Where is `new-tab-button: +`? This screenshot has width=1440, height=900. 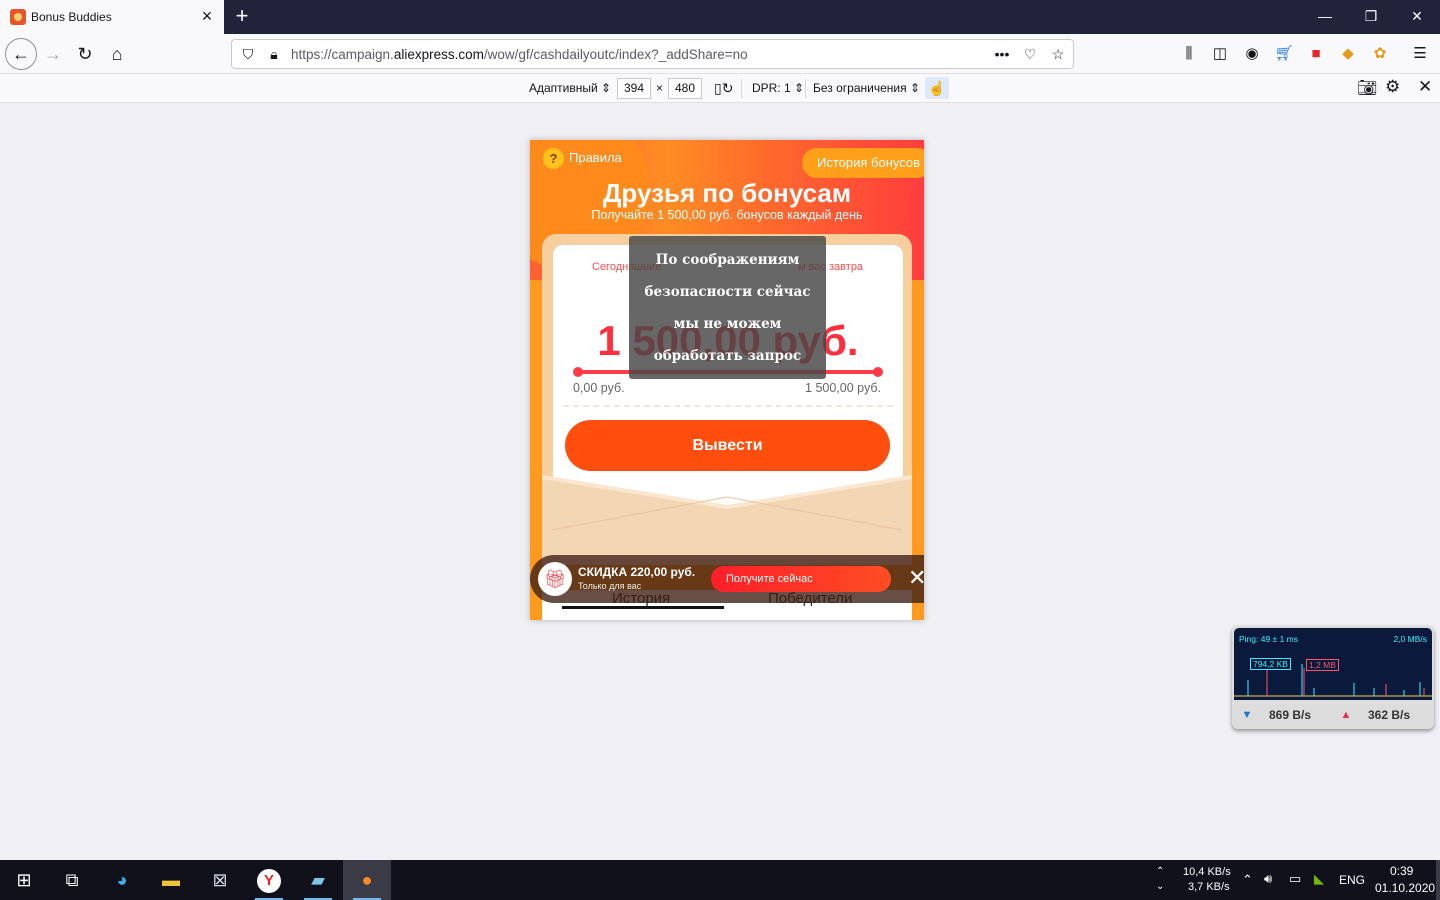 new-tab-button: + is located at coordinates (242, 16).